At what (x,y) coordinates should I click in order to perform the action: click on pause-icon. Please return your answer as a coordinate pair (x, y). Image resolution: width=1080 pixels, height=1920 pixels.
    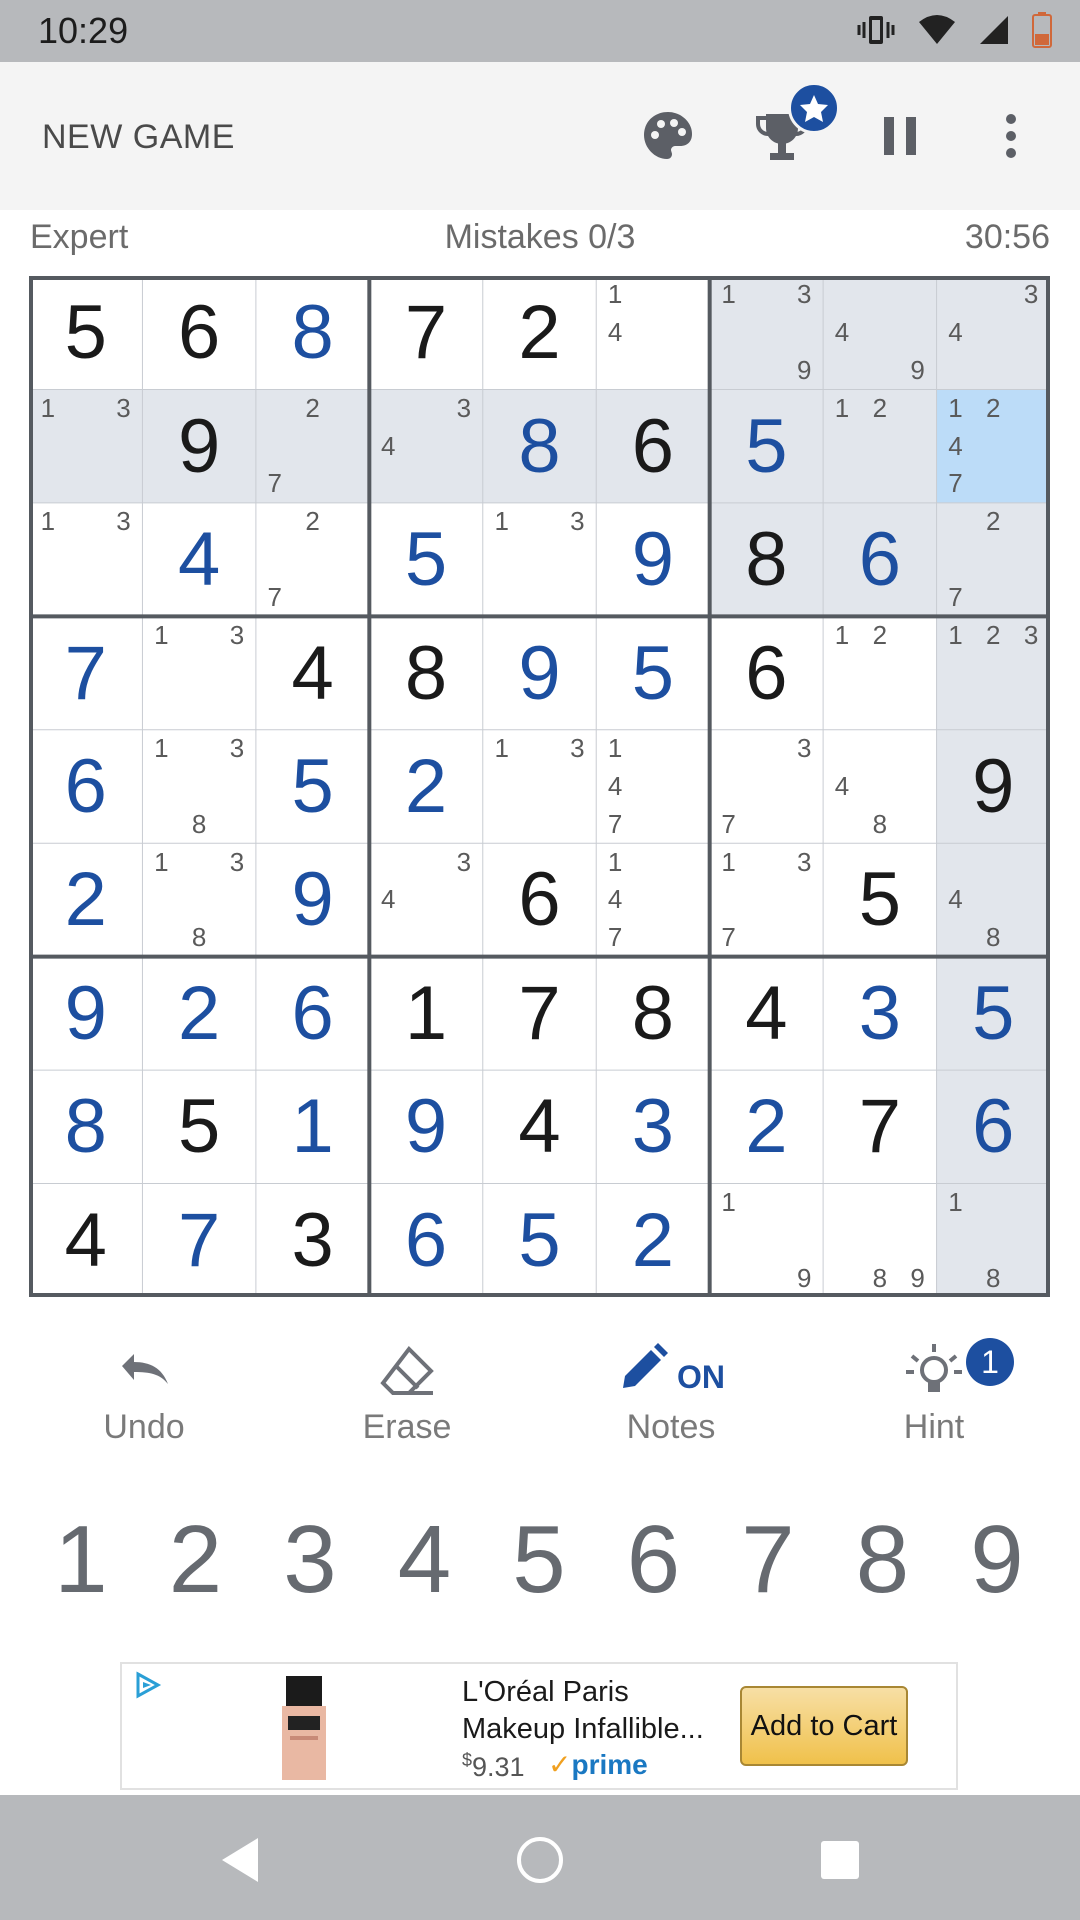
    Looking at the image, I should click on (900, 136).